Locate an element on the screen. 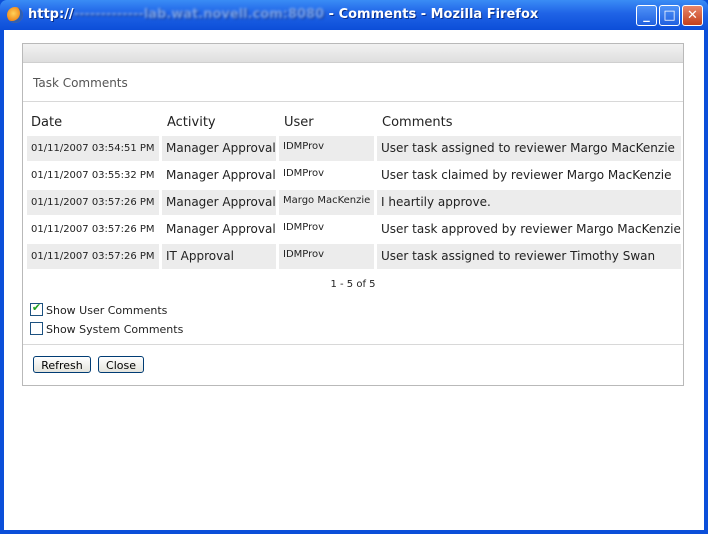 This screenshot has width=708, height=534. row-user: Margo MacKenzie is located at coordinates (326, 202).